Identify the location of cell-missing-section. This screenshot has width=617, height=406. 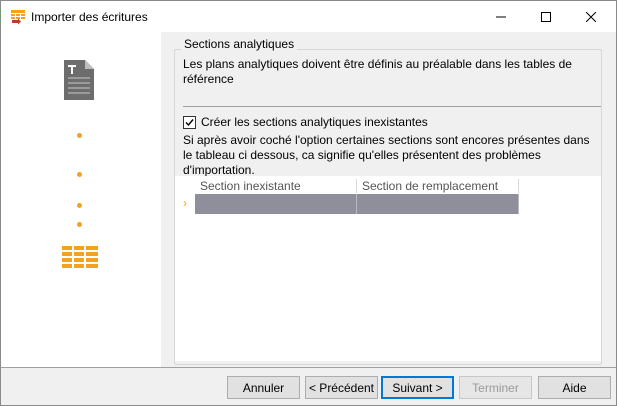
(276, 204).